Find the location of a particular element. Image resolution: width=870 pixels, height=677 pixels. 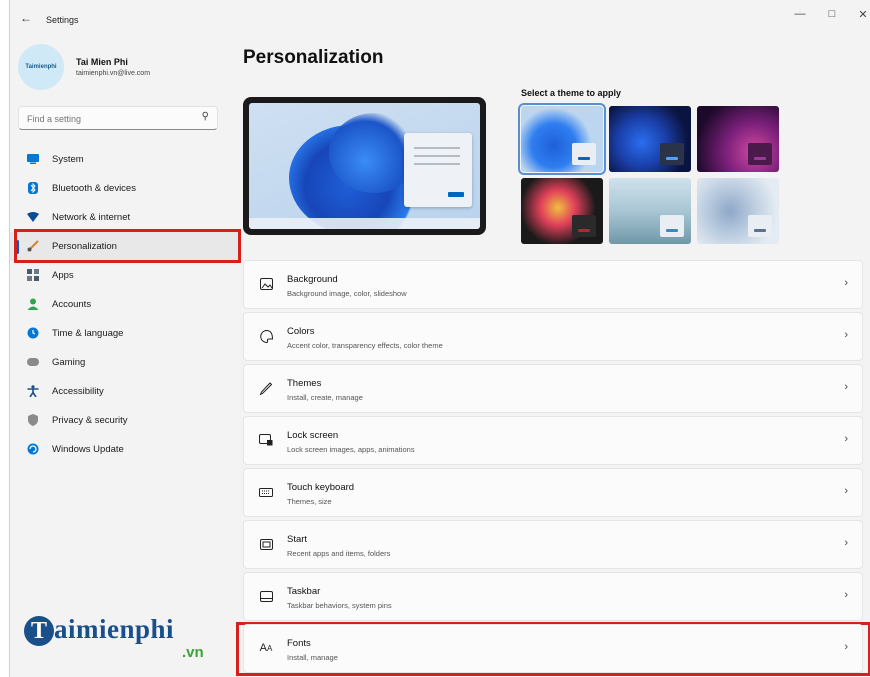

person-icon is located at coordinates (33, 304).